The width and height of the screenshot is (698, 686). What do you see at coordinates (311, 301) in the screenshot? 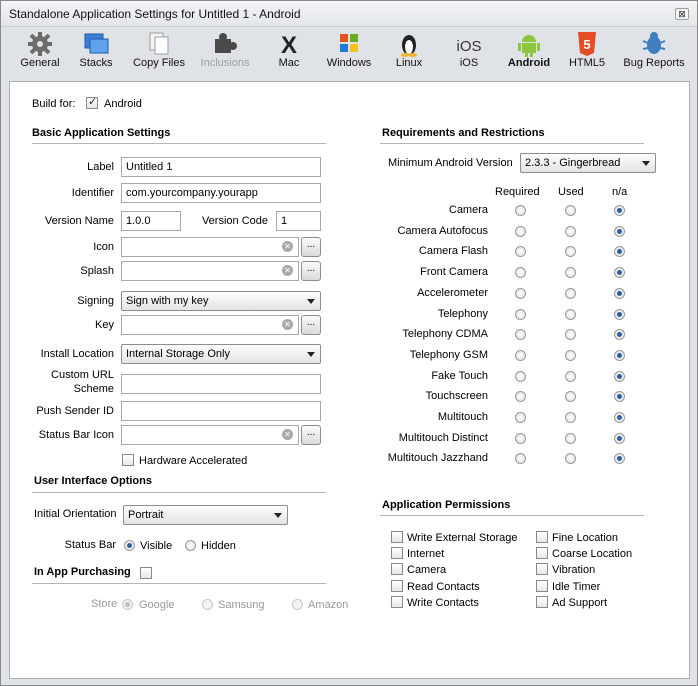
I see `chevron-down-icon` at bounding box center [311, 301].